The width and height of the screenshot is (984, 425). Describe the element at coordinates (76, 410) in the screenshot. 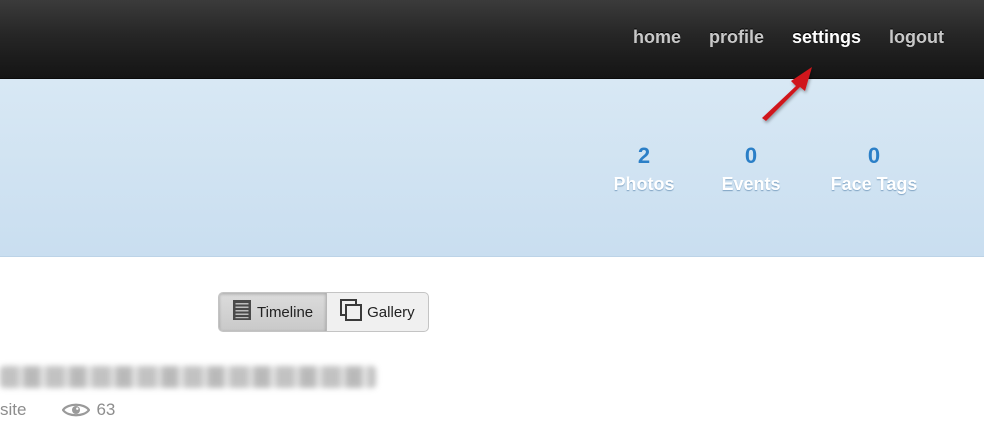

I see `eye-icon` at that location.